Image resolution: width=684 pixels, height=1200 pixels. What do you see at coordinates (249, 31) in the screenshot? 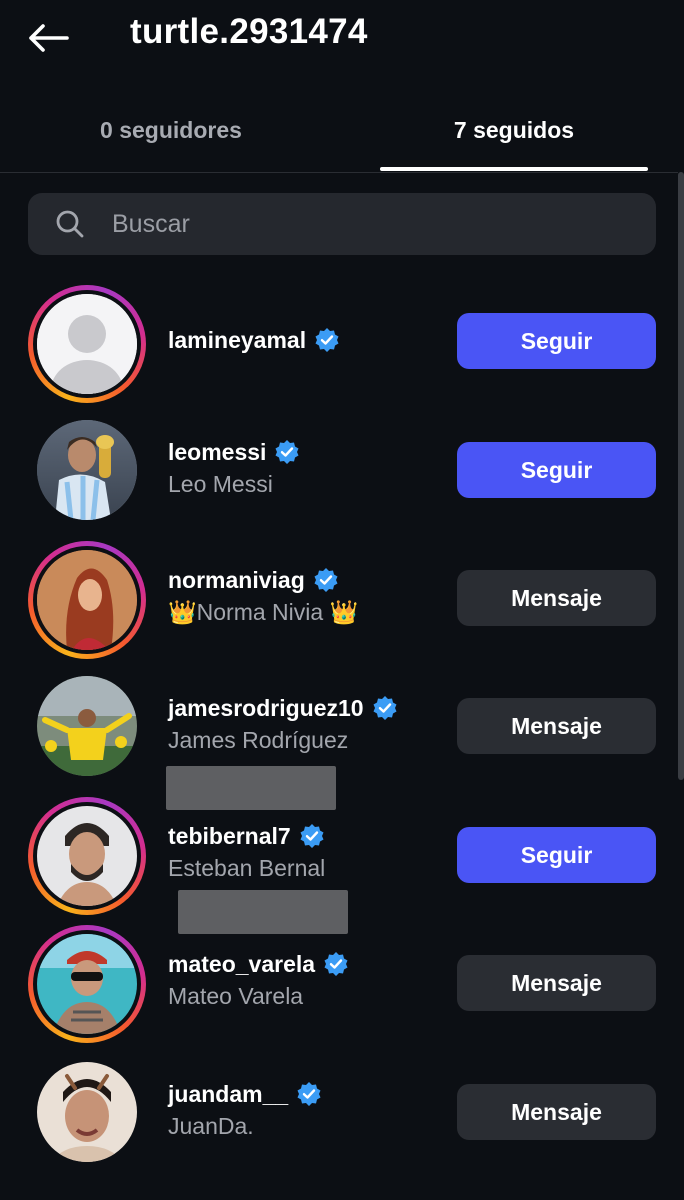
I see `page-title: turtle.2931474` at bounding box center [249, 31].